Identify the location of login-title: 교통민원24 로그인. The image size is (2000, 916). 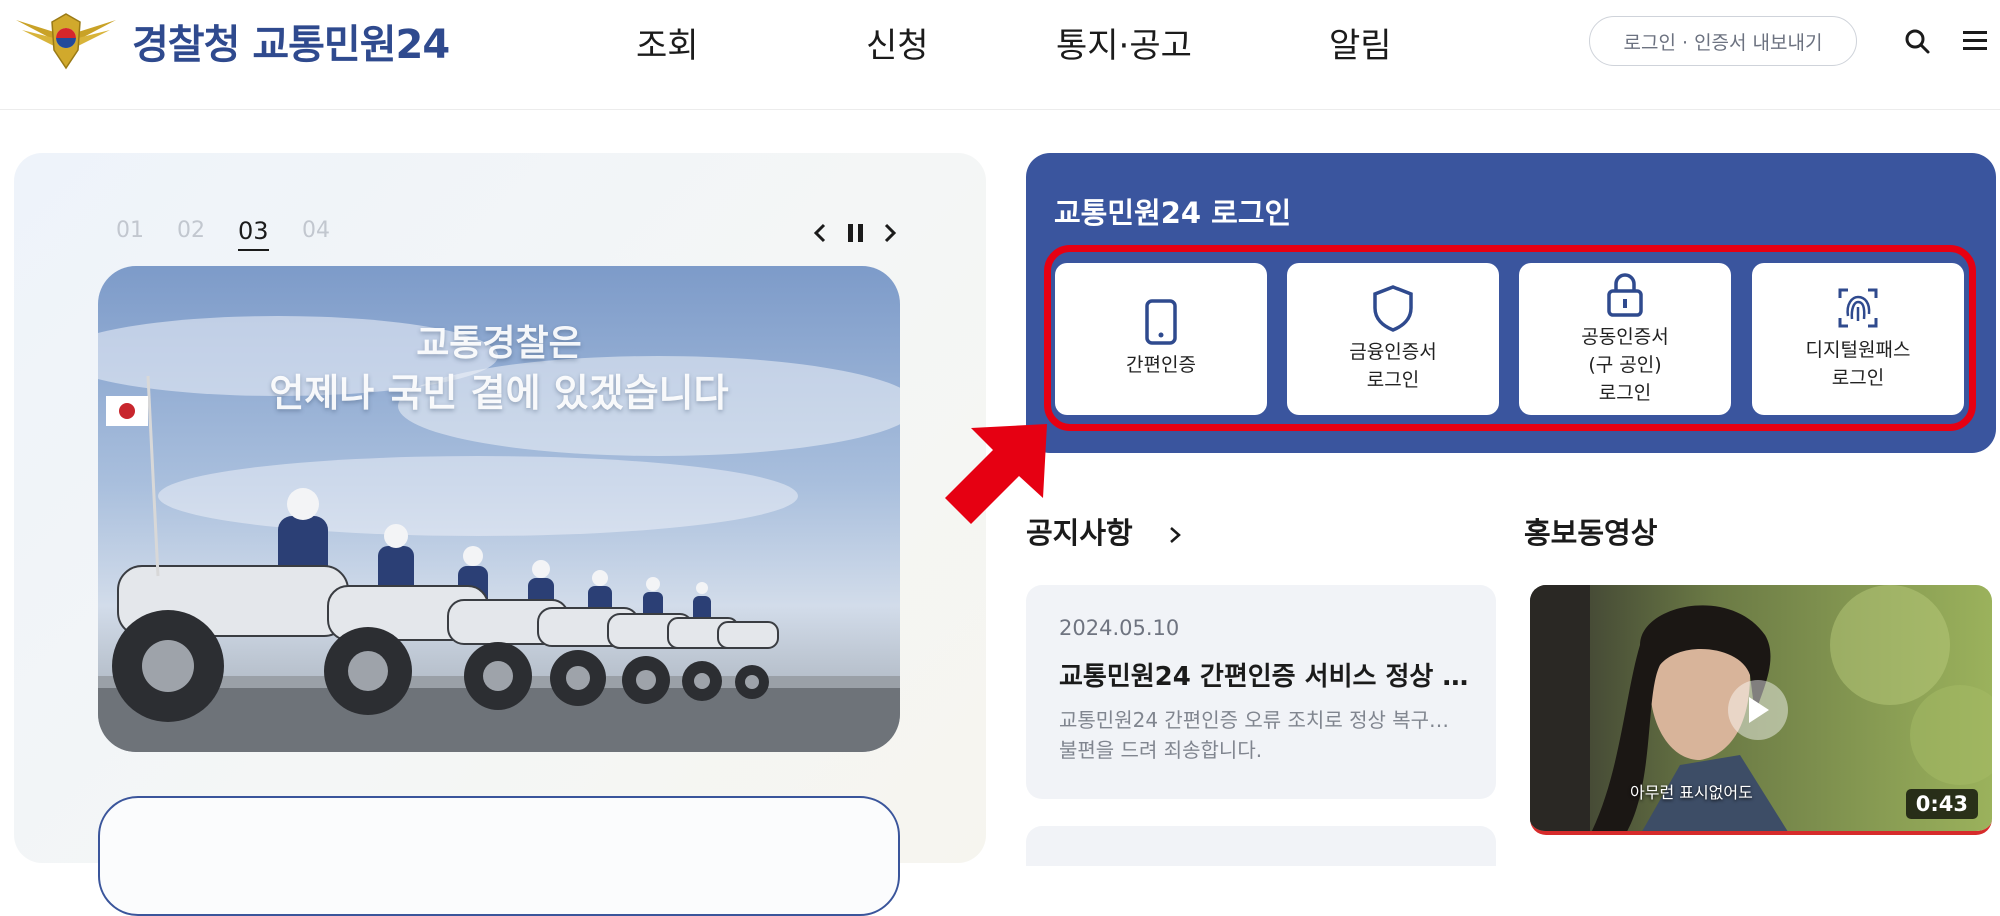
(1173, 213).